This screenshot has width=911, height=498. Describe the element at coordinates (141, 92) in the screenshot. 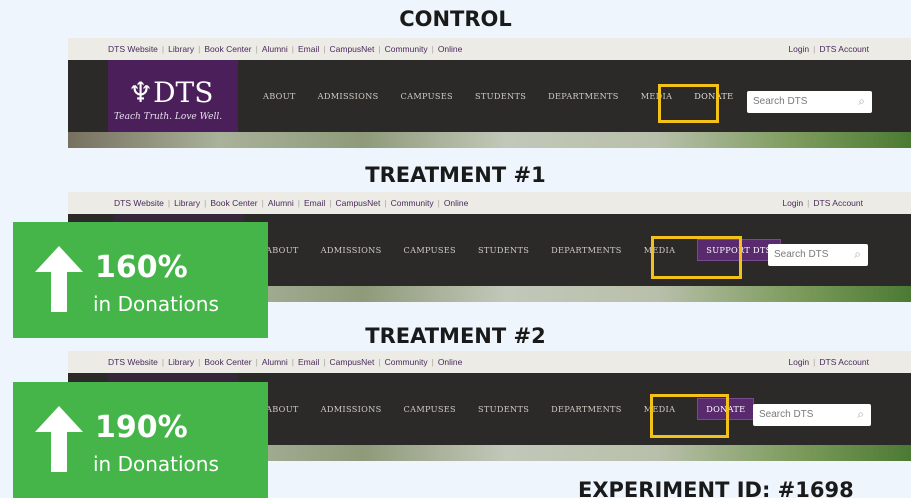

I see `torch-icon: ♆` at that location.